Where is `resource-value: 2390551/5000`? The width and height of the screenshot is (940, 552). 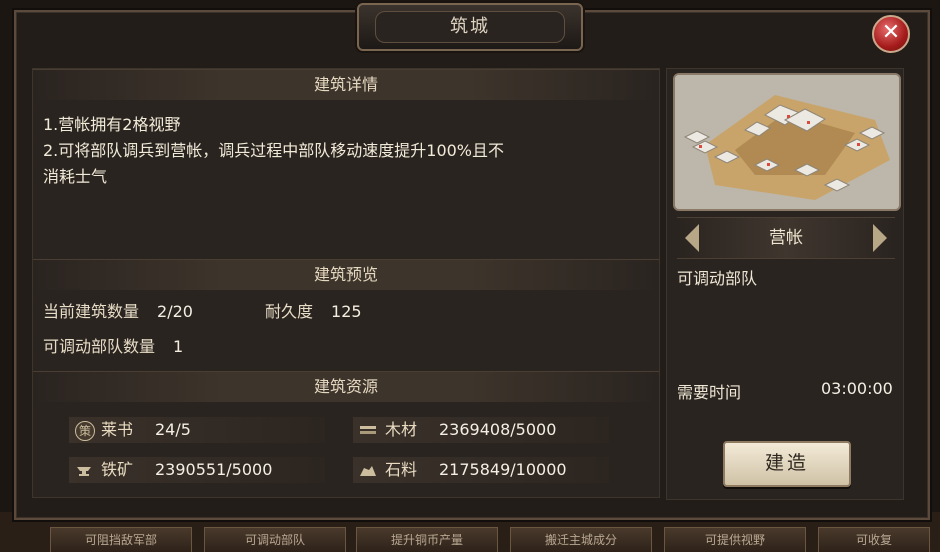 resource-value: 2390551/5000 is located at coordinates (214, 469).